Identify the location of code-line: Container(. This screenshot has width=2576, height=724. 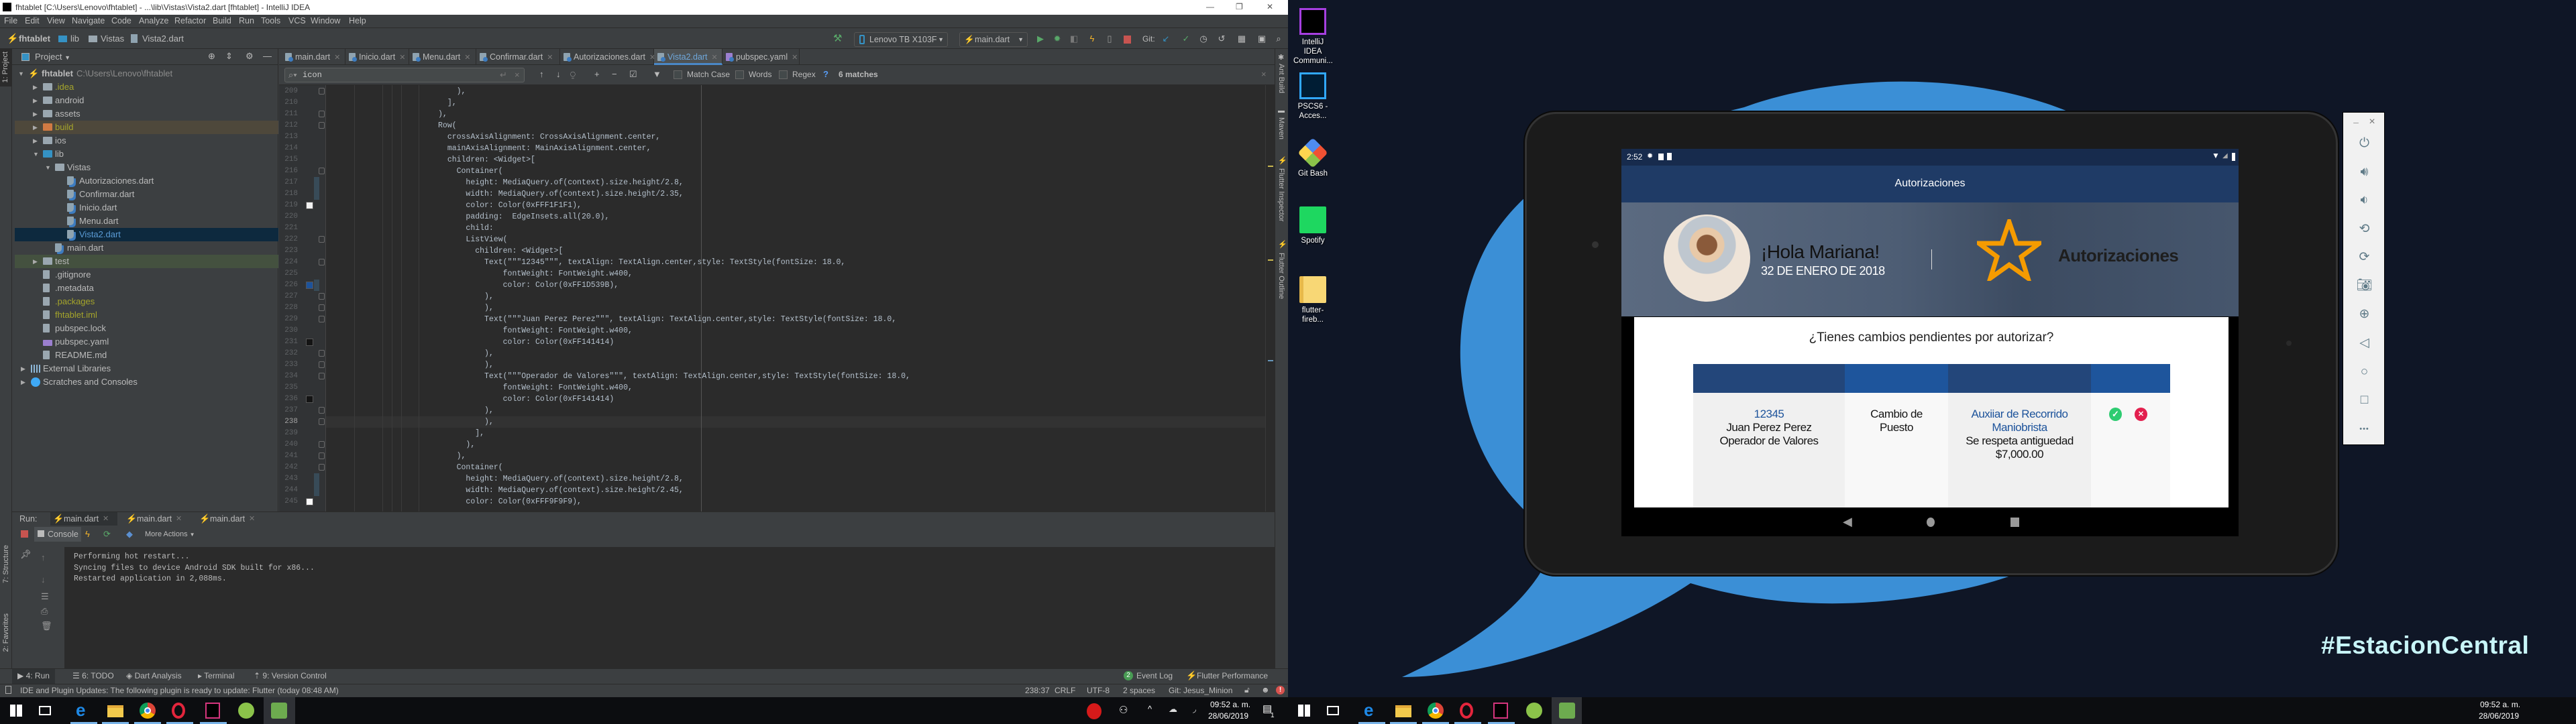
(424, 171).